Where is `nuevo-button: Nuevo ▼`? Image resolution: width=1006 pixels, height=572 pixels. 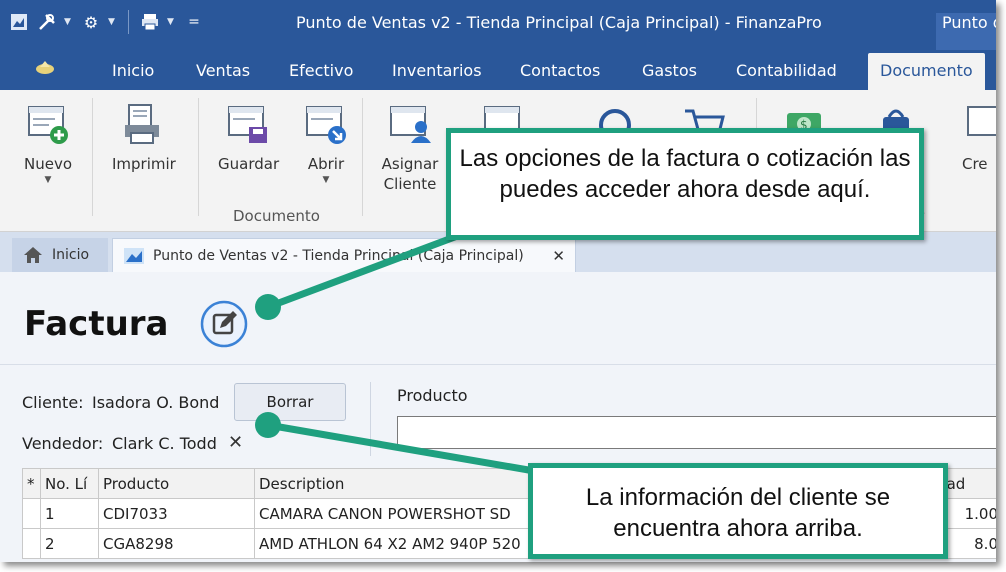 nuevo-button: Nuevo ▼ is located at coordinates (48, 142).